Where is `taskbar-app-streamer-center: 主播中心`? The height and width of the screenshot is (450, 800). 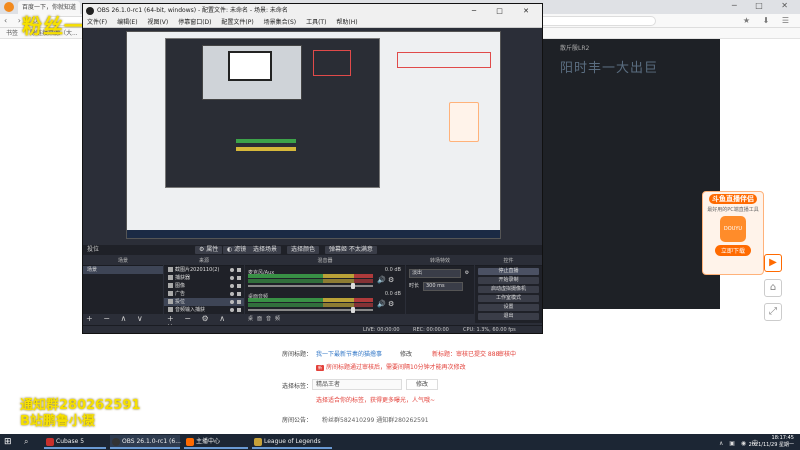 taskbar-app-streamer-center: 主播中心 is located at coordinates (216, 442).